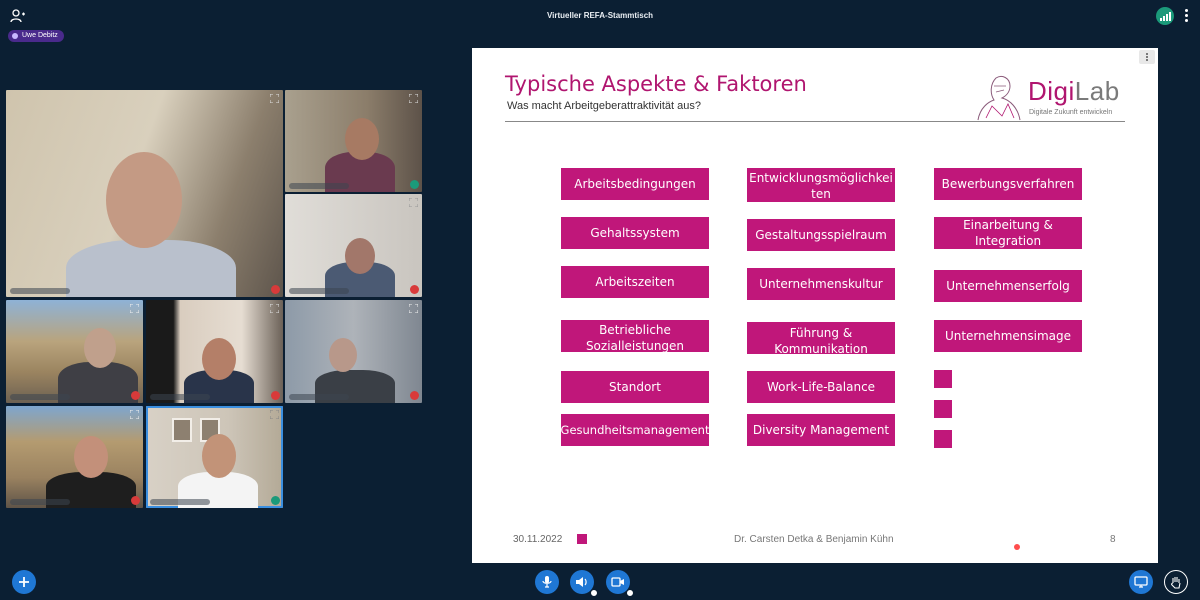 This screenshot has width=1200, height=600. I want to click on microphone-icon, so click(547, 582).